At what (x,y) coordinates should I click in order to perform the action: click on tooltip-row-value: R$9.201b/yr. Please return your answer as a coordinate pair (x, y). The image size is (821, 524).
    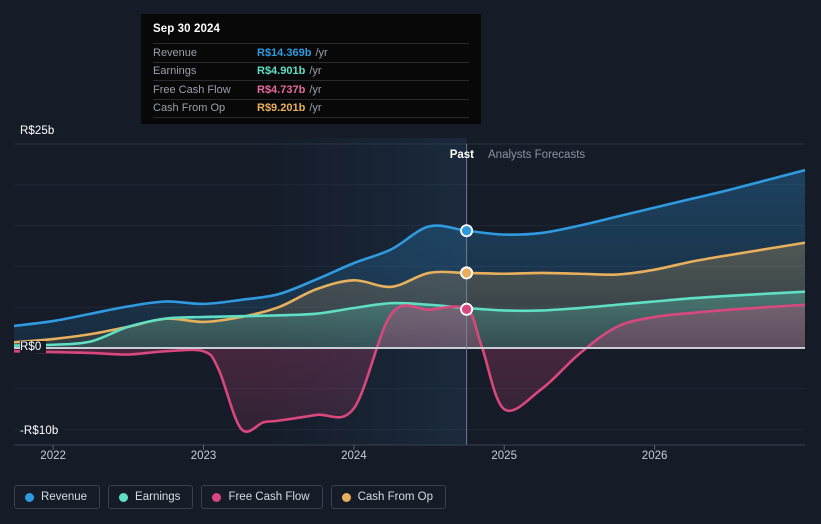
    Looking at the image, I should click on (289, 108).